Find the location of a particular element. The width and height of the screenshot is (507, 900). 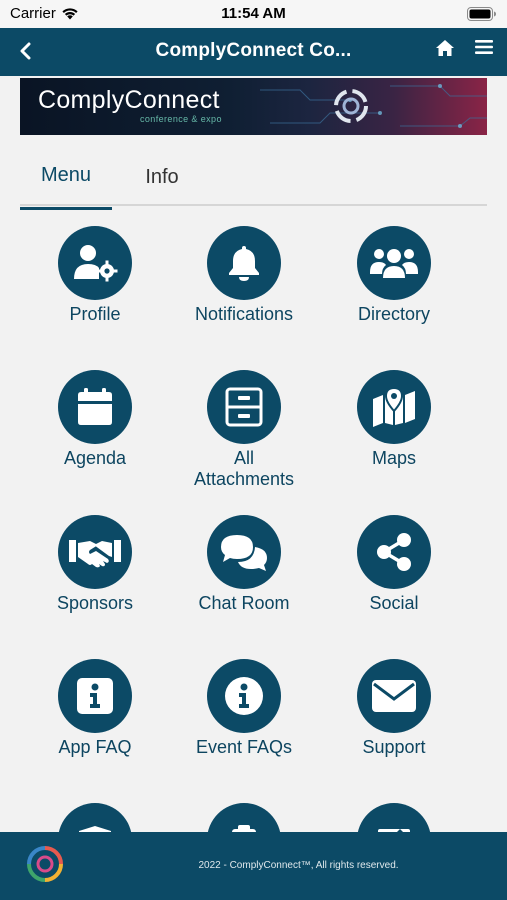

status-bar: Carrier 11:54 AM is located at coordinates (253, 14).